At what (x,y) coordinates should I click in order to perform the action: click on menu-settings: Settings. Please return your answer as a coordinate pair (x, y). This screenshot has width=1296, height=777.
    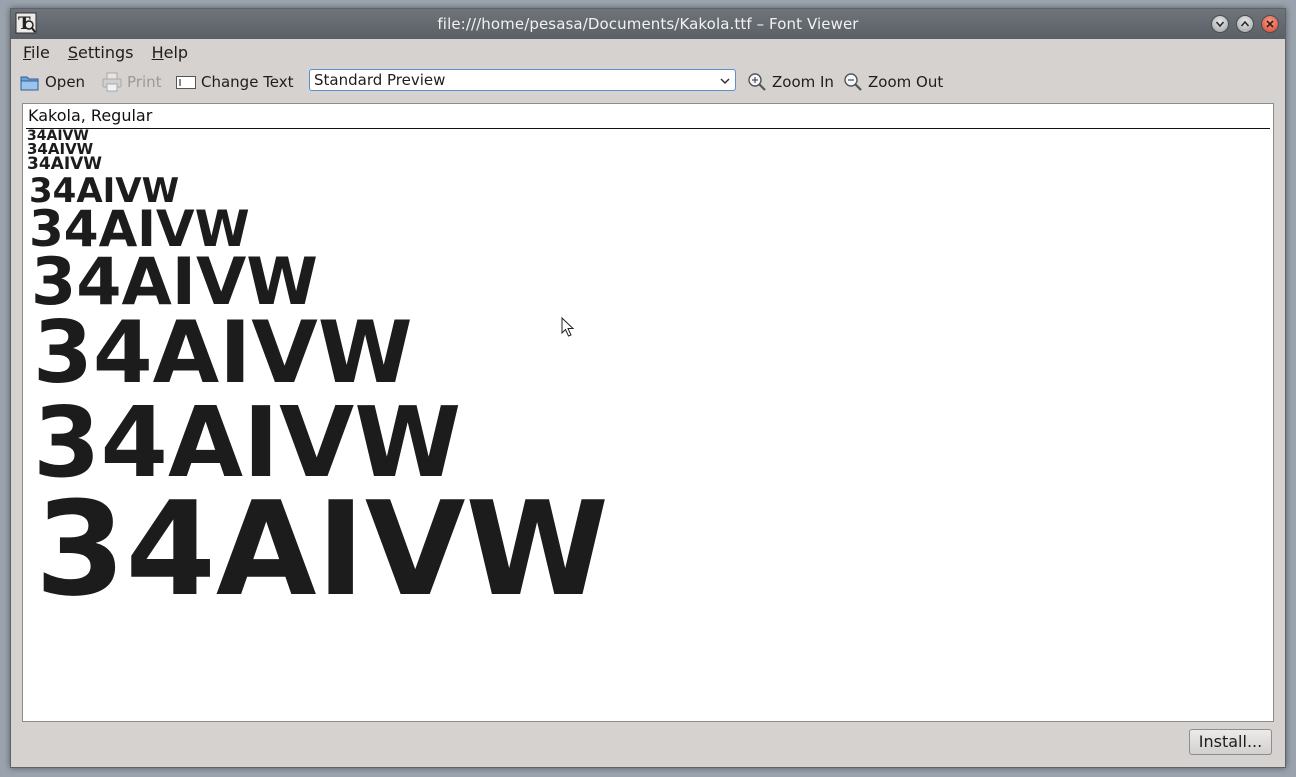
    Looking at the image, I should click on (101, 52).